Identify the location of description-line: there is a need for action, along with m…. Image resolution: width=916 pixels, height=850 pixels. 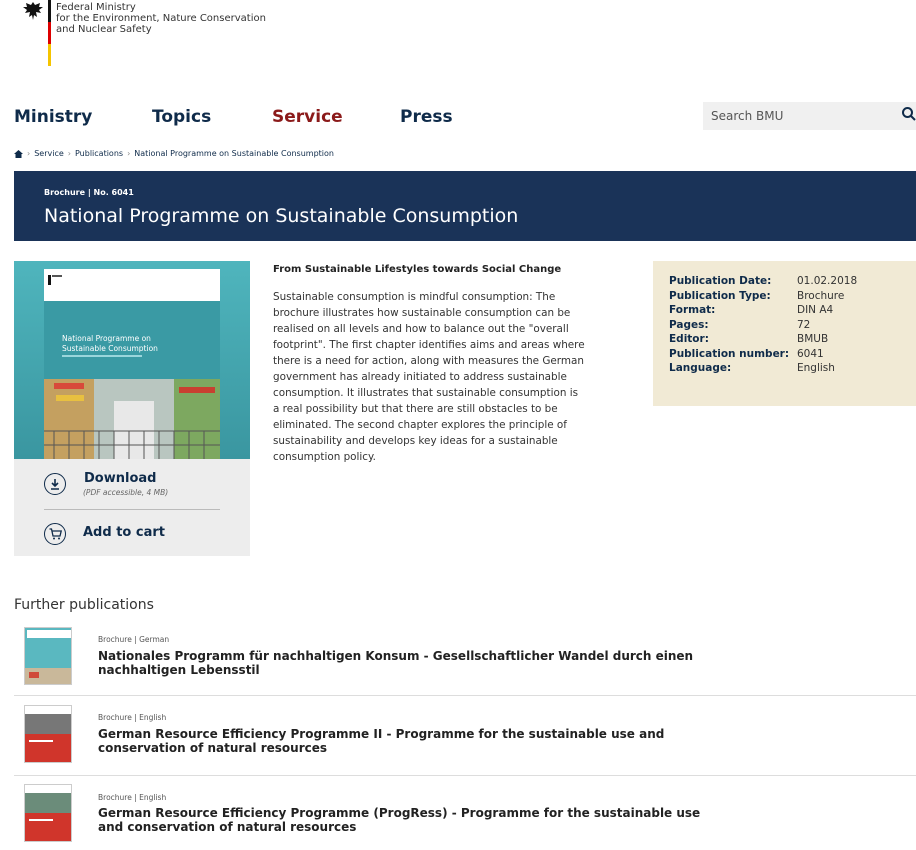
(428, 361).